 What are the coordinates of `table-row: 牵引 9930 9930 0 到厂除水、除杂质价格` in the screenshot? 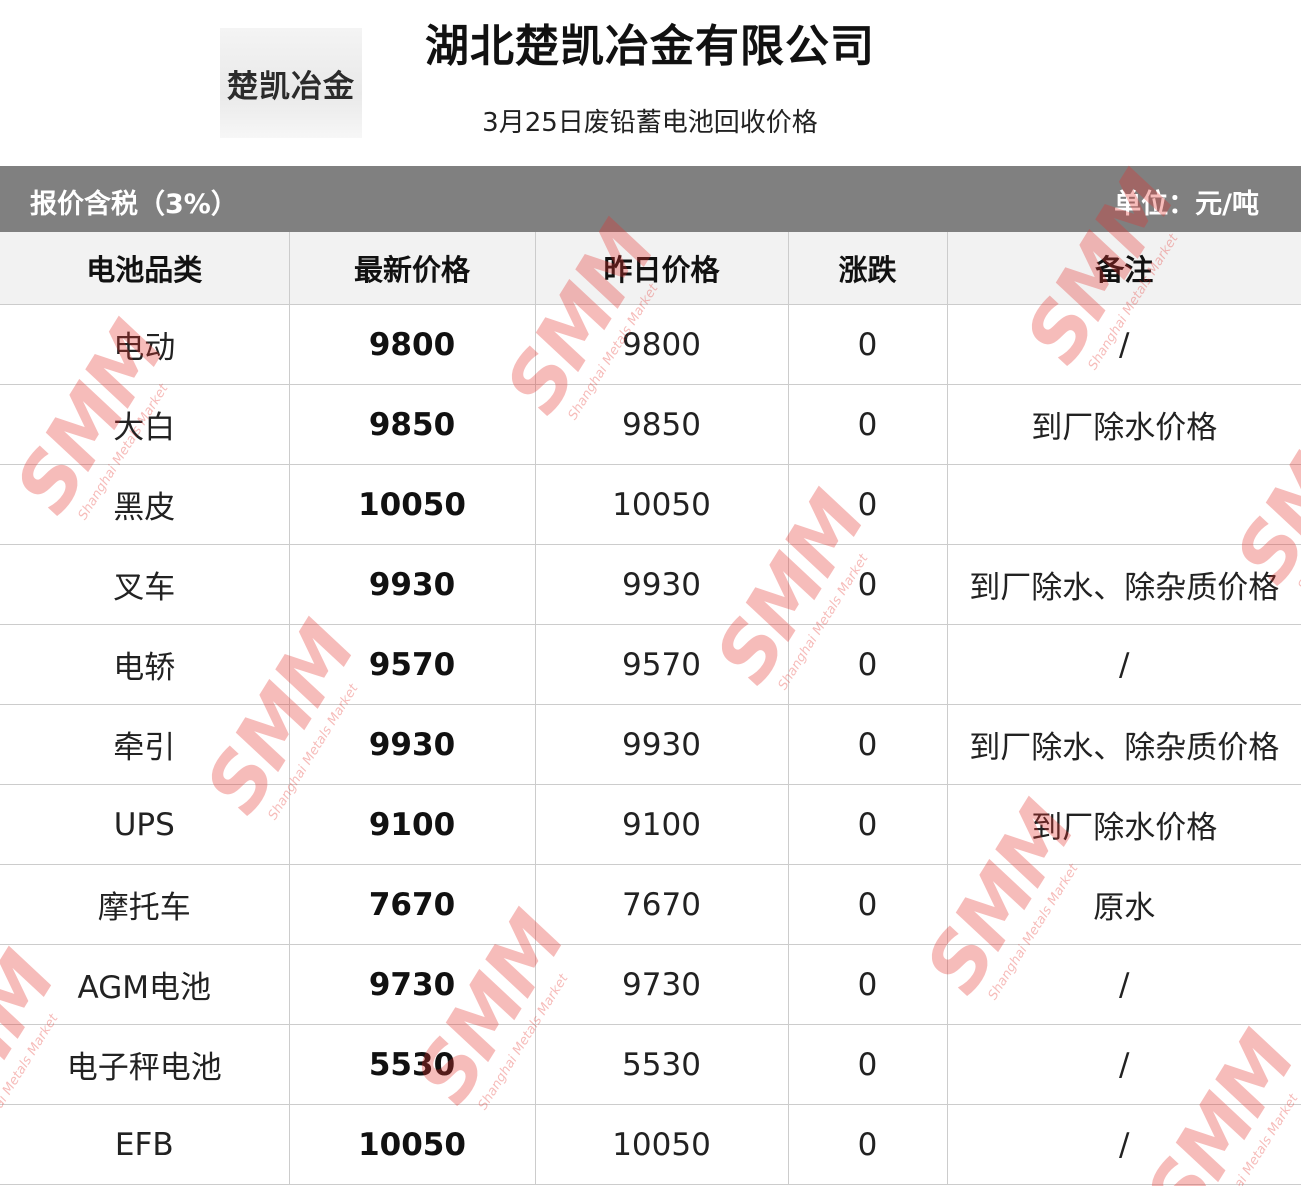 It's located at (650, 744).